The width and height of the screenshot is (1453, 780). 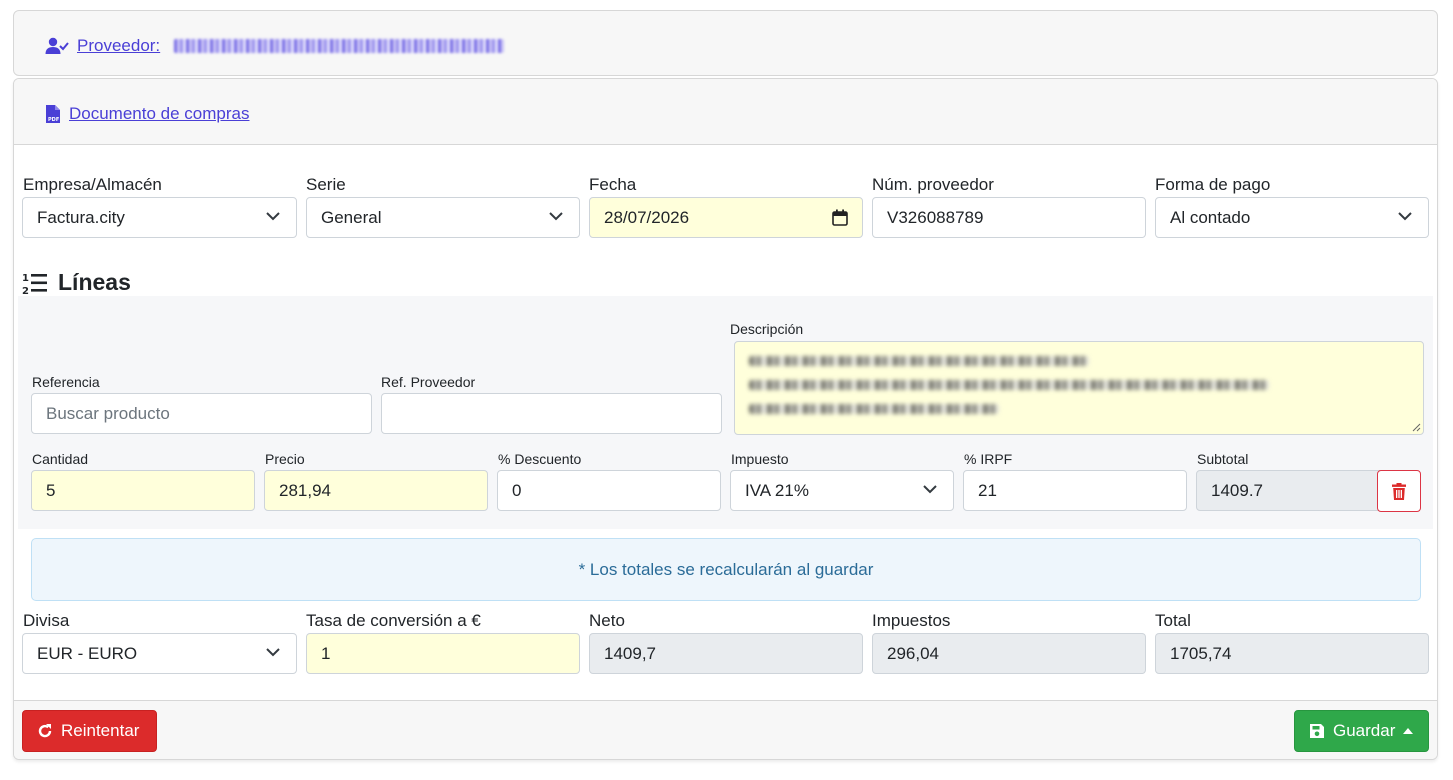 What do you see at coordinates (767, 329) in the screenshot?
I see `descripcion-label: Descripción` at bounding box center [767, 329].